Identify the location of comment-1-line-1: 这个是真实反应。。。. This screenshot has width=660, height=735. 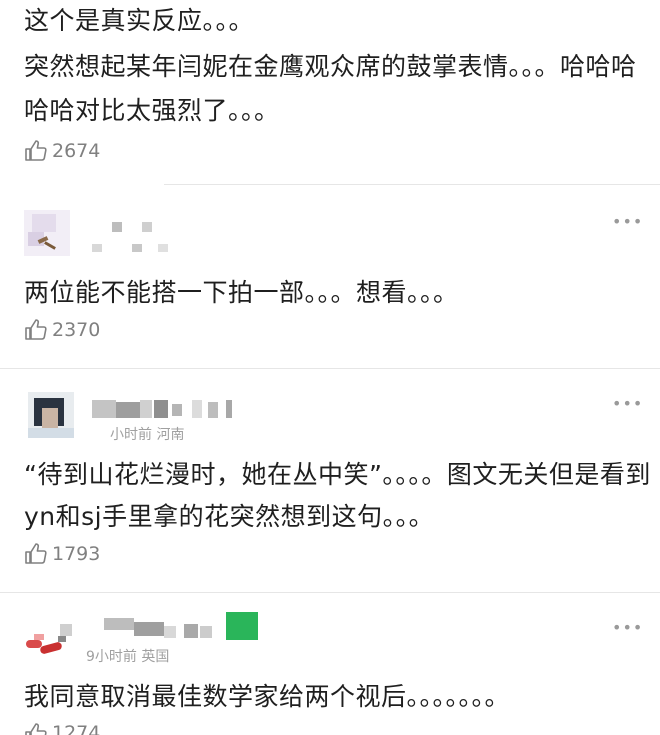
(139, 20).